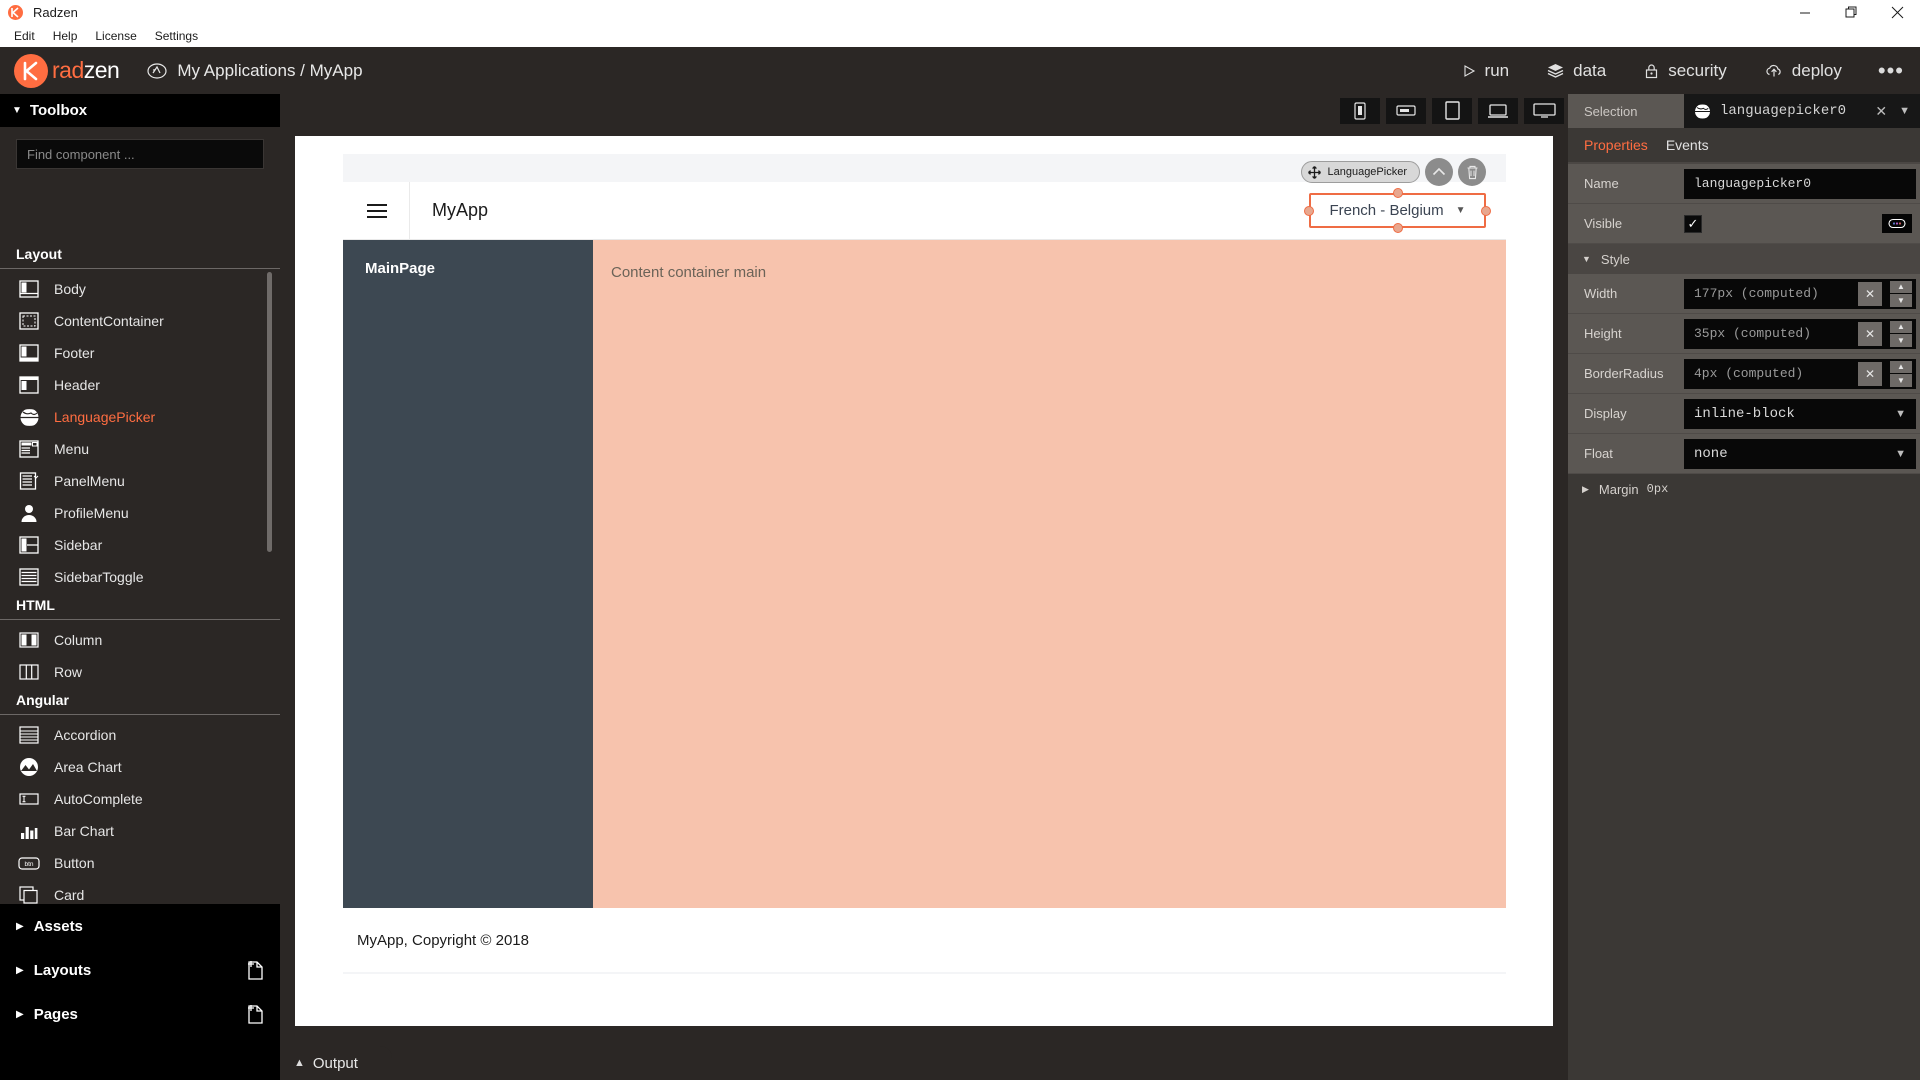  Describe the element at coordinates (269, 412) in the screenshot. I see `toolbox-scrollbar` at that location.